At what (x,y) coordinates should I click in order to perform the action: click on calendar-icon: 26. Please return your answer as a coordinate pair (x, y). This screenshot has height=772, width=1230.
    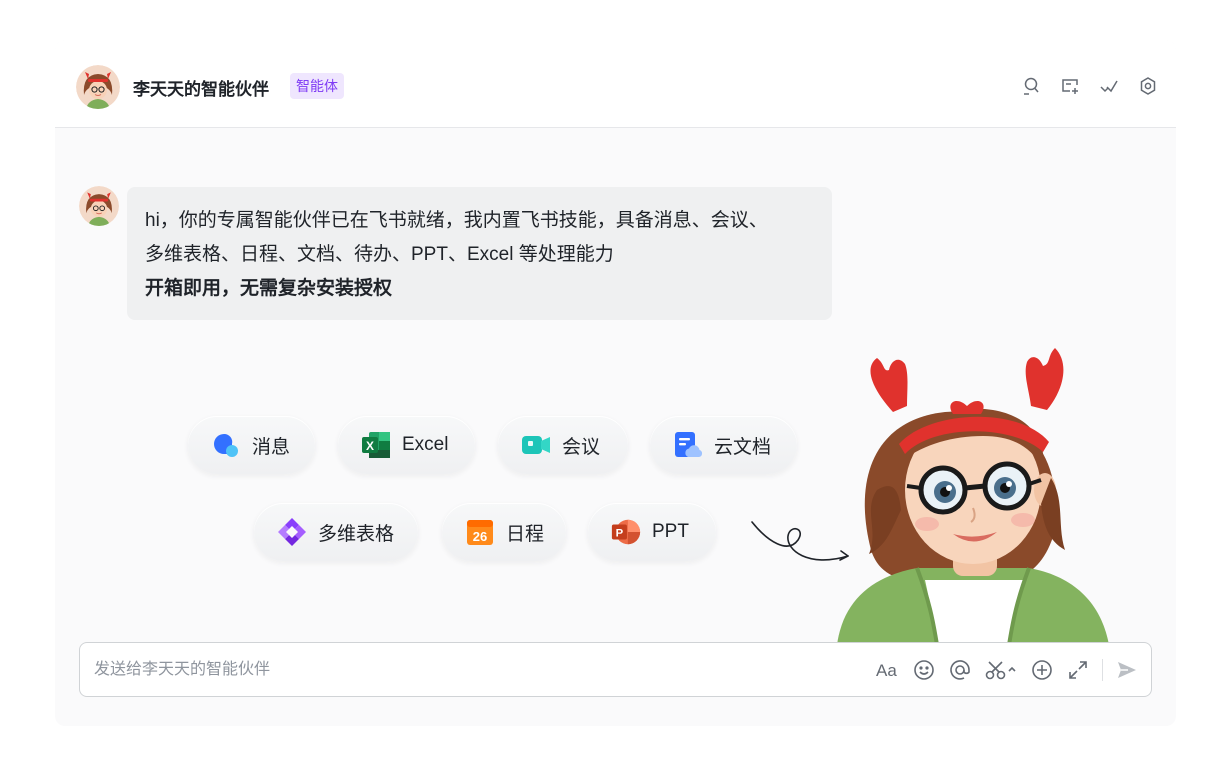
    Looking at the image, I should click on (480, 532).